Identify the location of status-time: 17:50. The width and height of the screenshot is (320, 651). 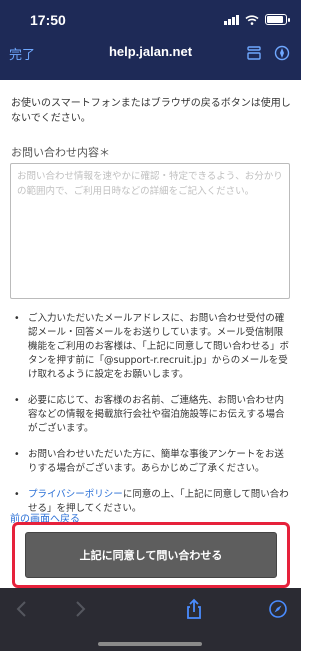
(48, 20).